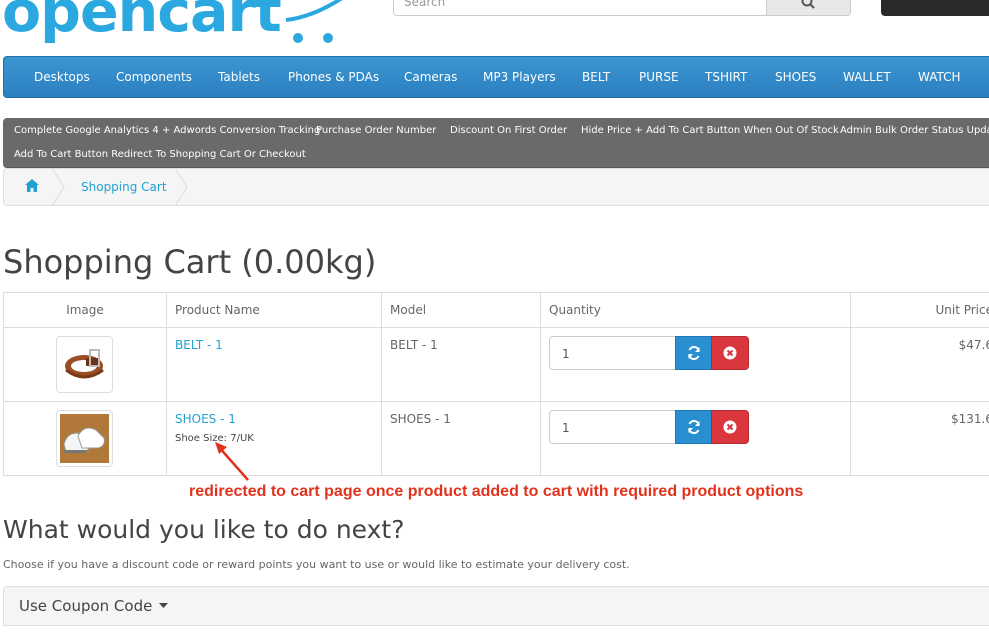  I want to click on extension-link: Admin Bulk Order Status Update, so click(914, 130).